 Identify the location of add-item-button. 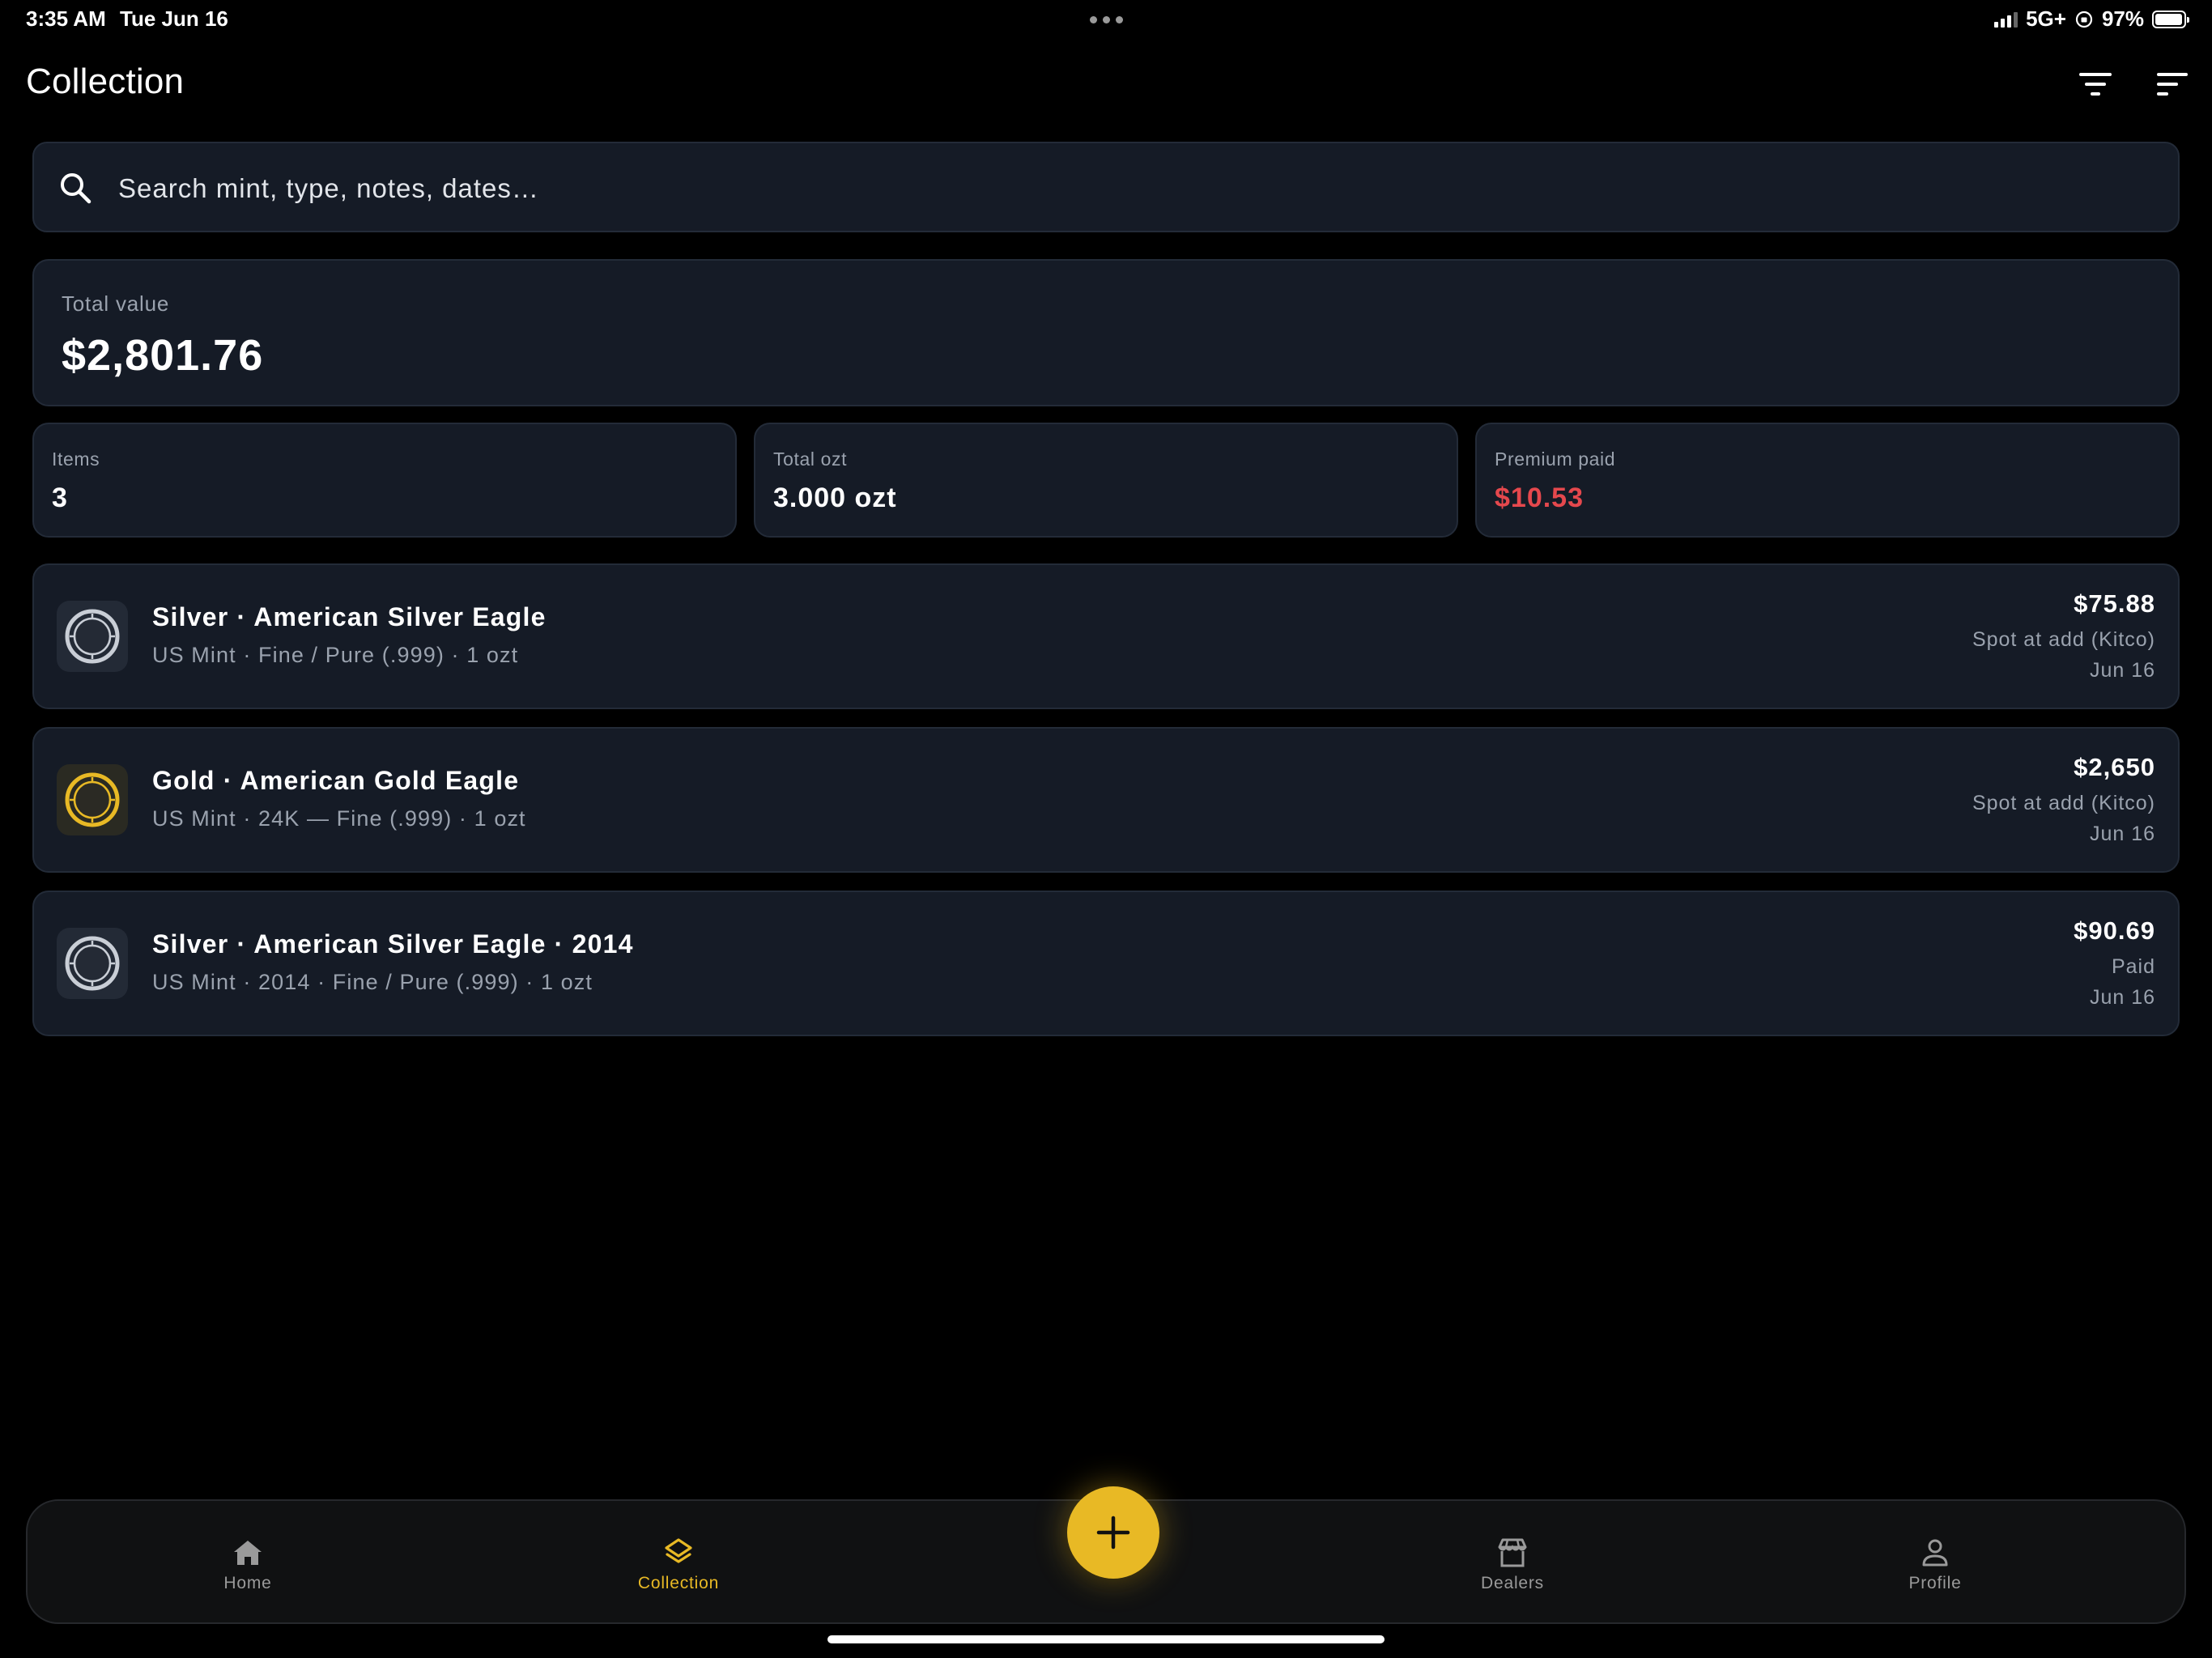
(1113, 1532).